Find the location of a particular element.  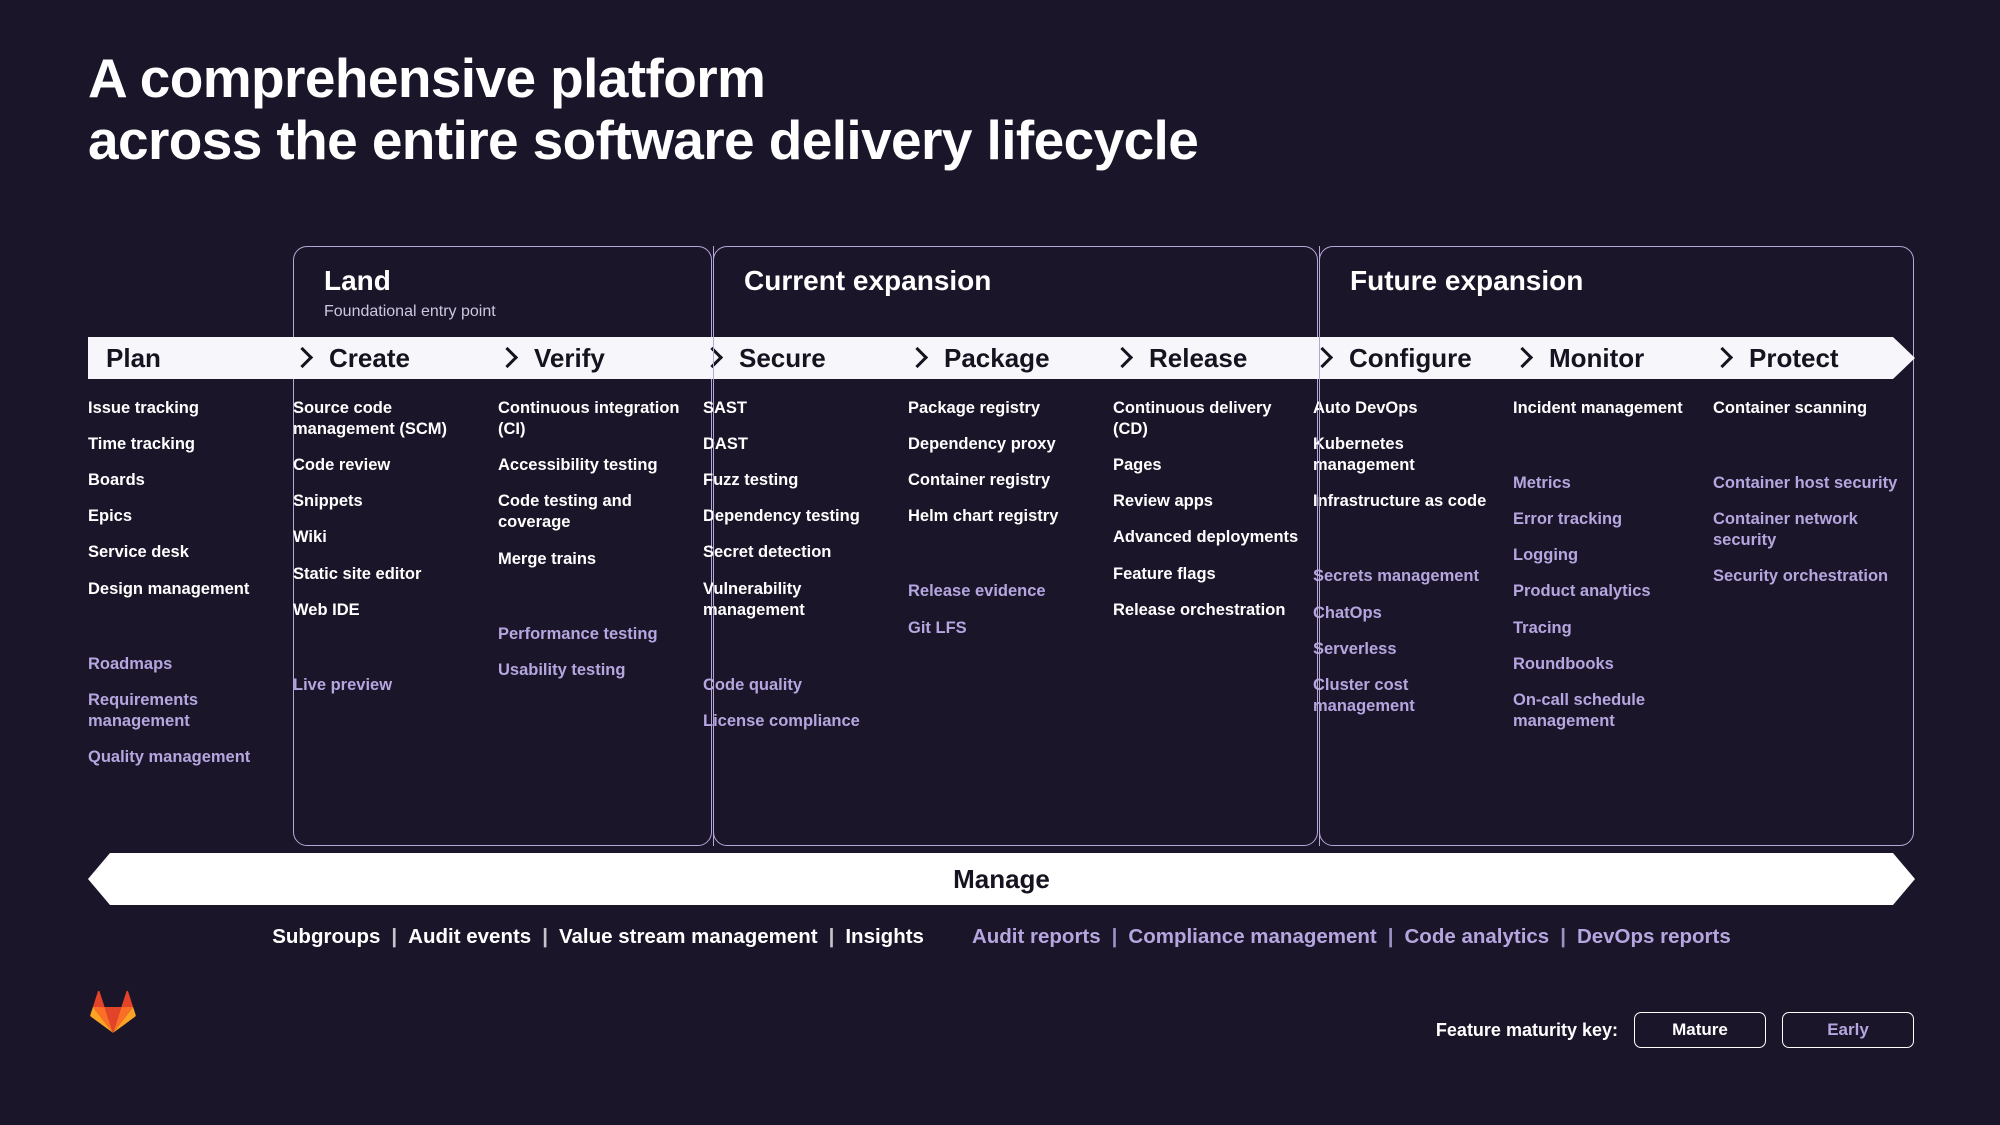

stage-tab-plan: Plan is located at coordinates (190, 358).